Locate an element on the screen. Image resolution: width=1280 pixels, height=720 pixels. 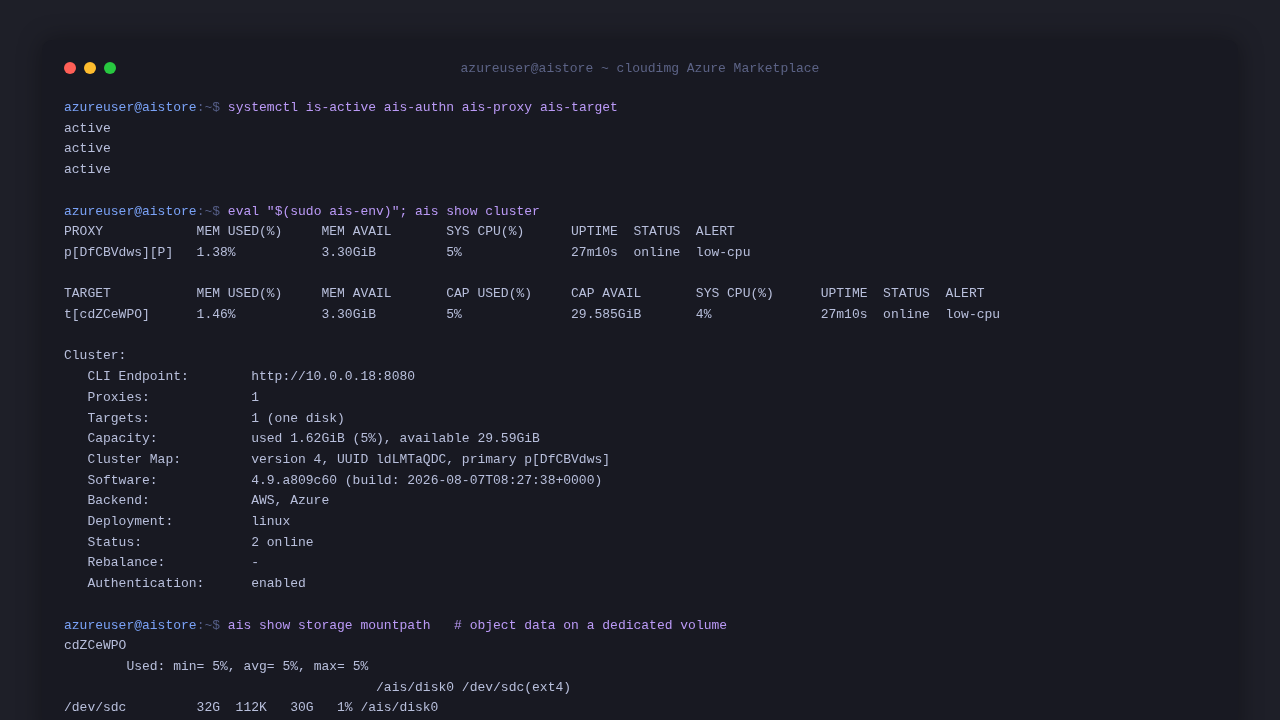
command-comment: # object data on a dedicated volume is located at coordinates (591, 625).